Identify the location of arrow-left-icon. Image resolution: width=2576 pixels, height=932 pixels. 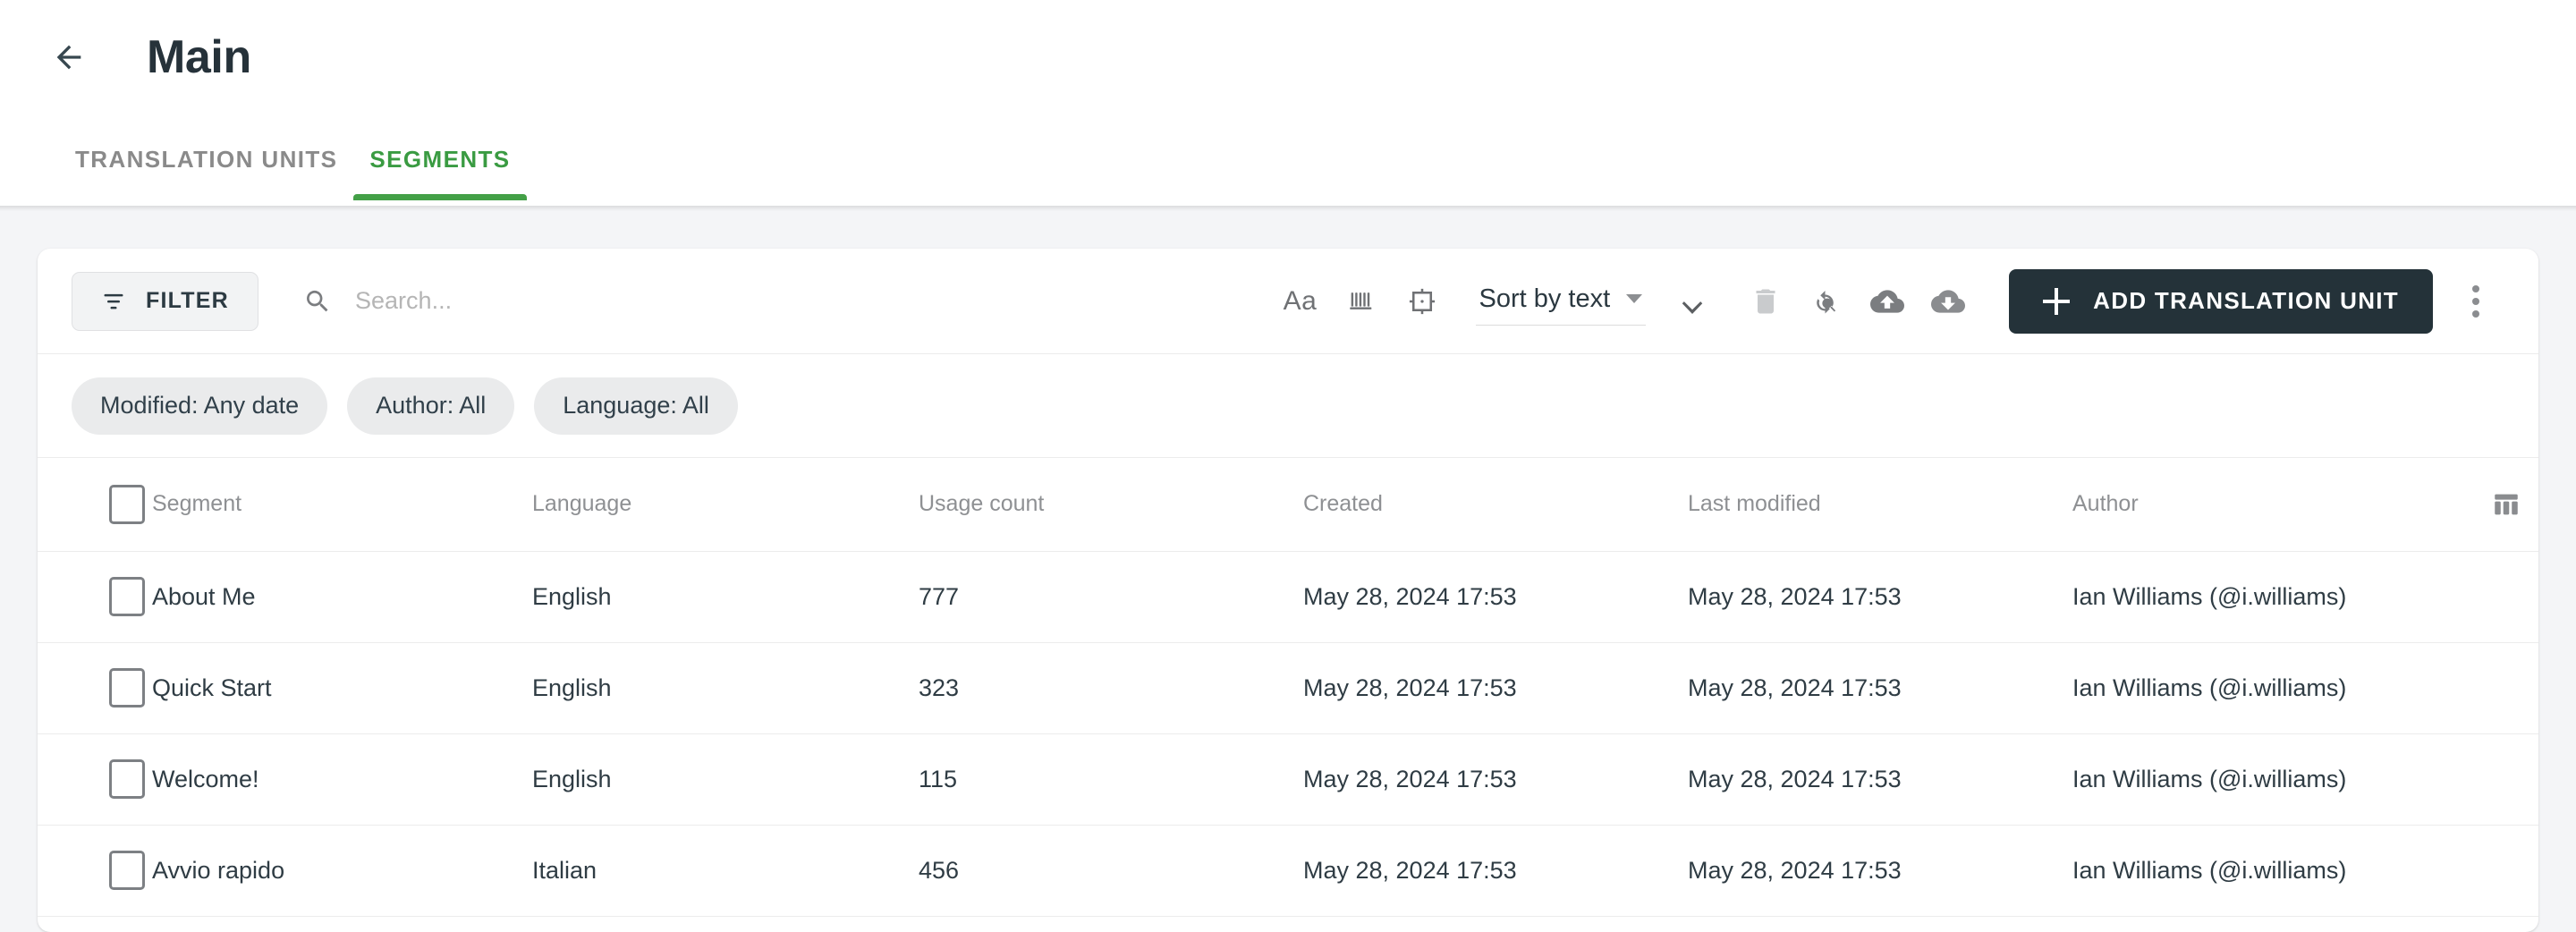
(68, 57).